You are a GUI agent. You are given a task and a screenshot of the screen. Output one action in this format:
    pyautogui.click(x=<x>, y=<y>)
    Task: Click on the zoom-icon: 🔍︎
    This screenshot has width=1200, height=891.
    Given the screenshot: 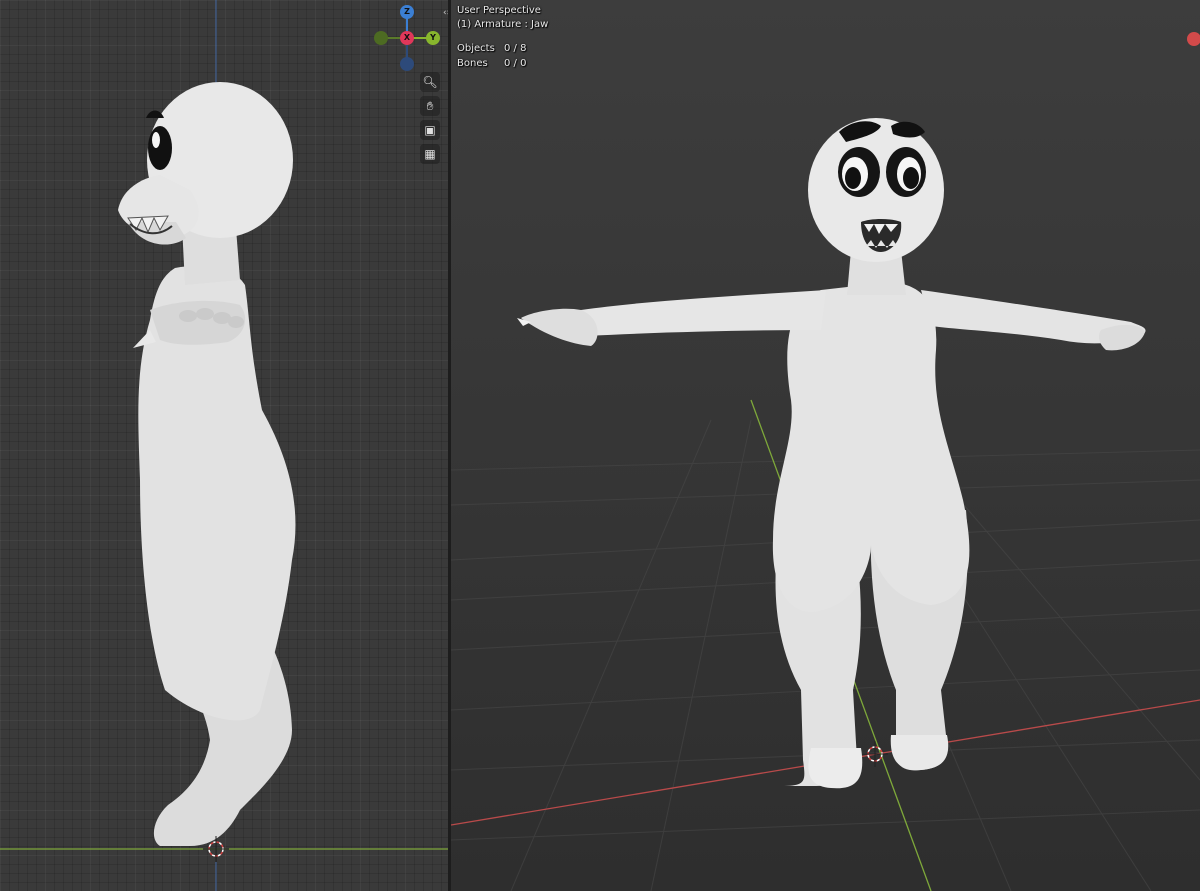 What is the action you would take?
    pyautogui.click(x=430, y=82)
    